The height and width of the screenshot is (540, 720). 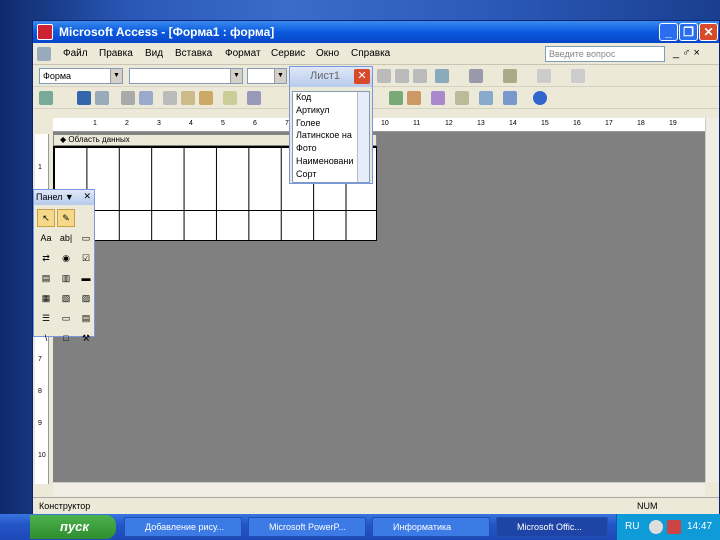 I want to click on border-icon, so click(x=544, y=76).